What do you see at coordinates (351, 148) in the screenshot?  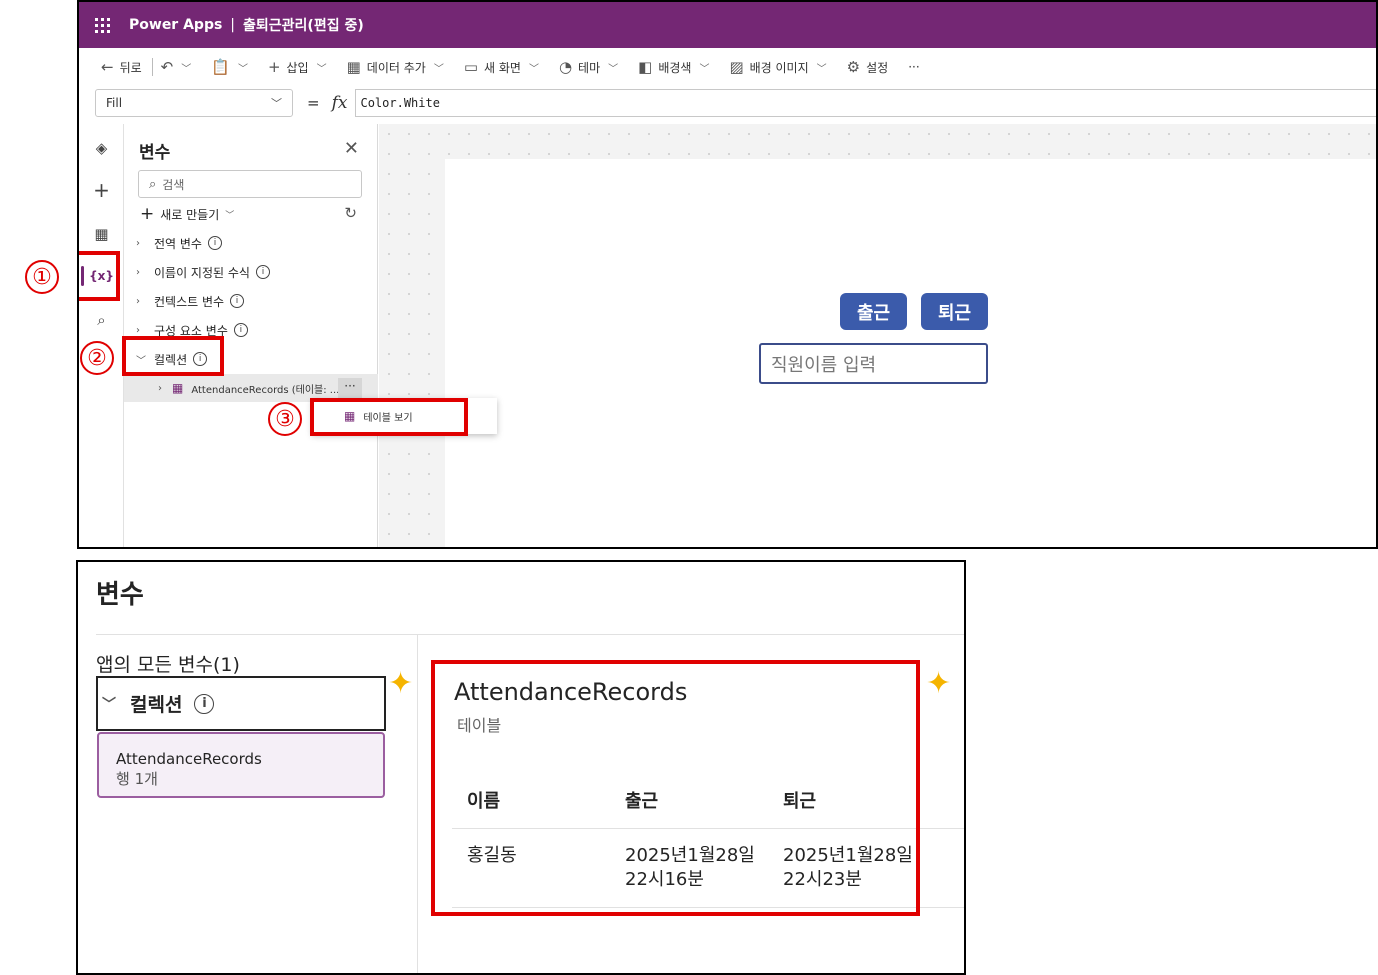 I see `close-icon: ✕` at bounding box center [351, 148].